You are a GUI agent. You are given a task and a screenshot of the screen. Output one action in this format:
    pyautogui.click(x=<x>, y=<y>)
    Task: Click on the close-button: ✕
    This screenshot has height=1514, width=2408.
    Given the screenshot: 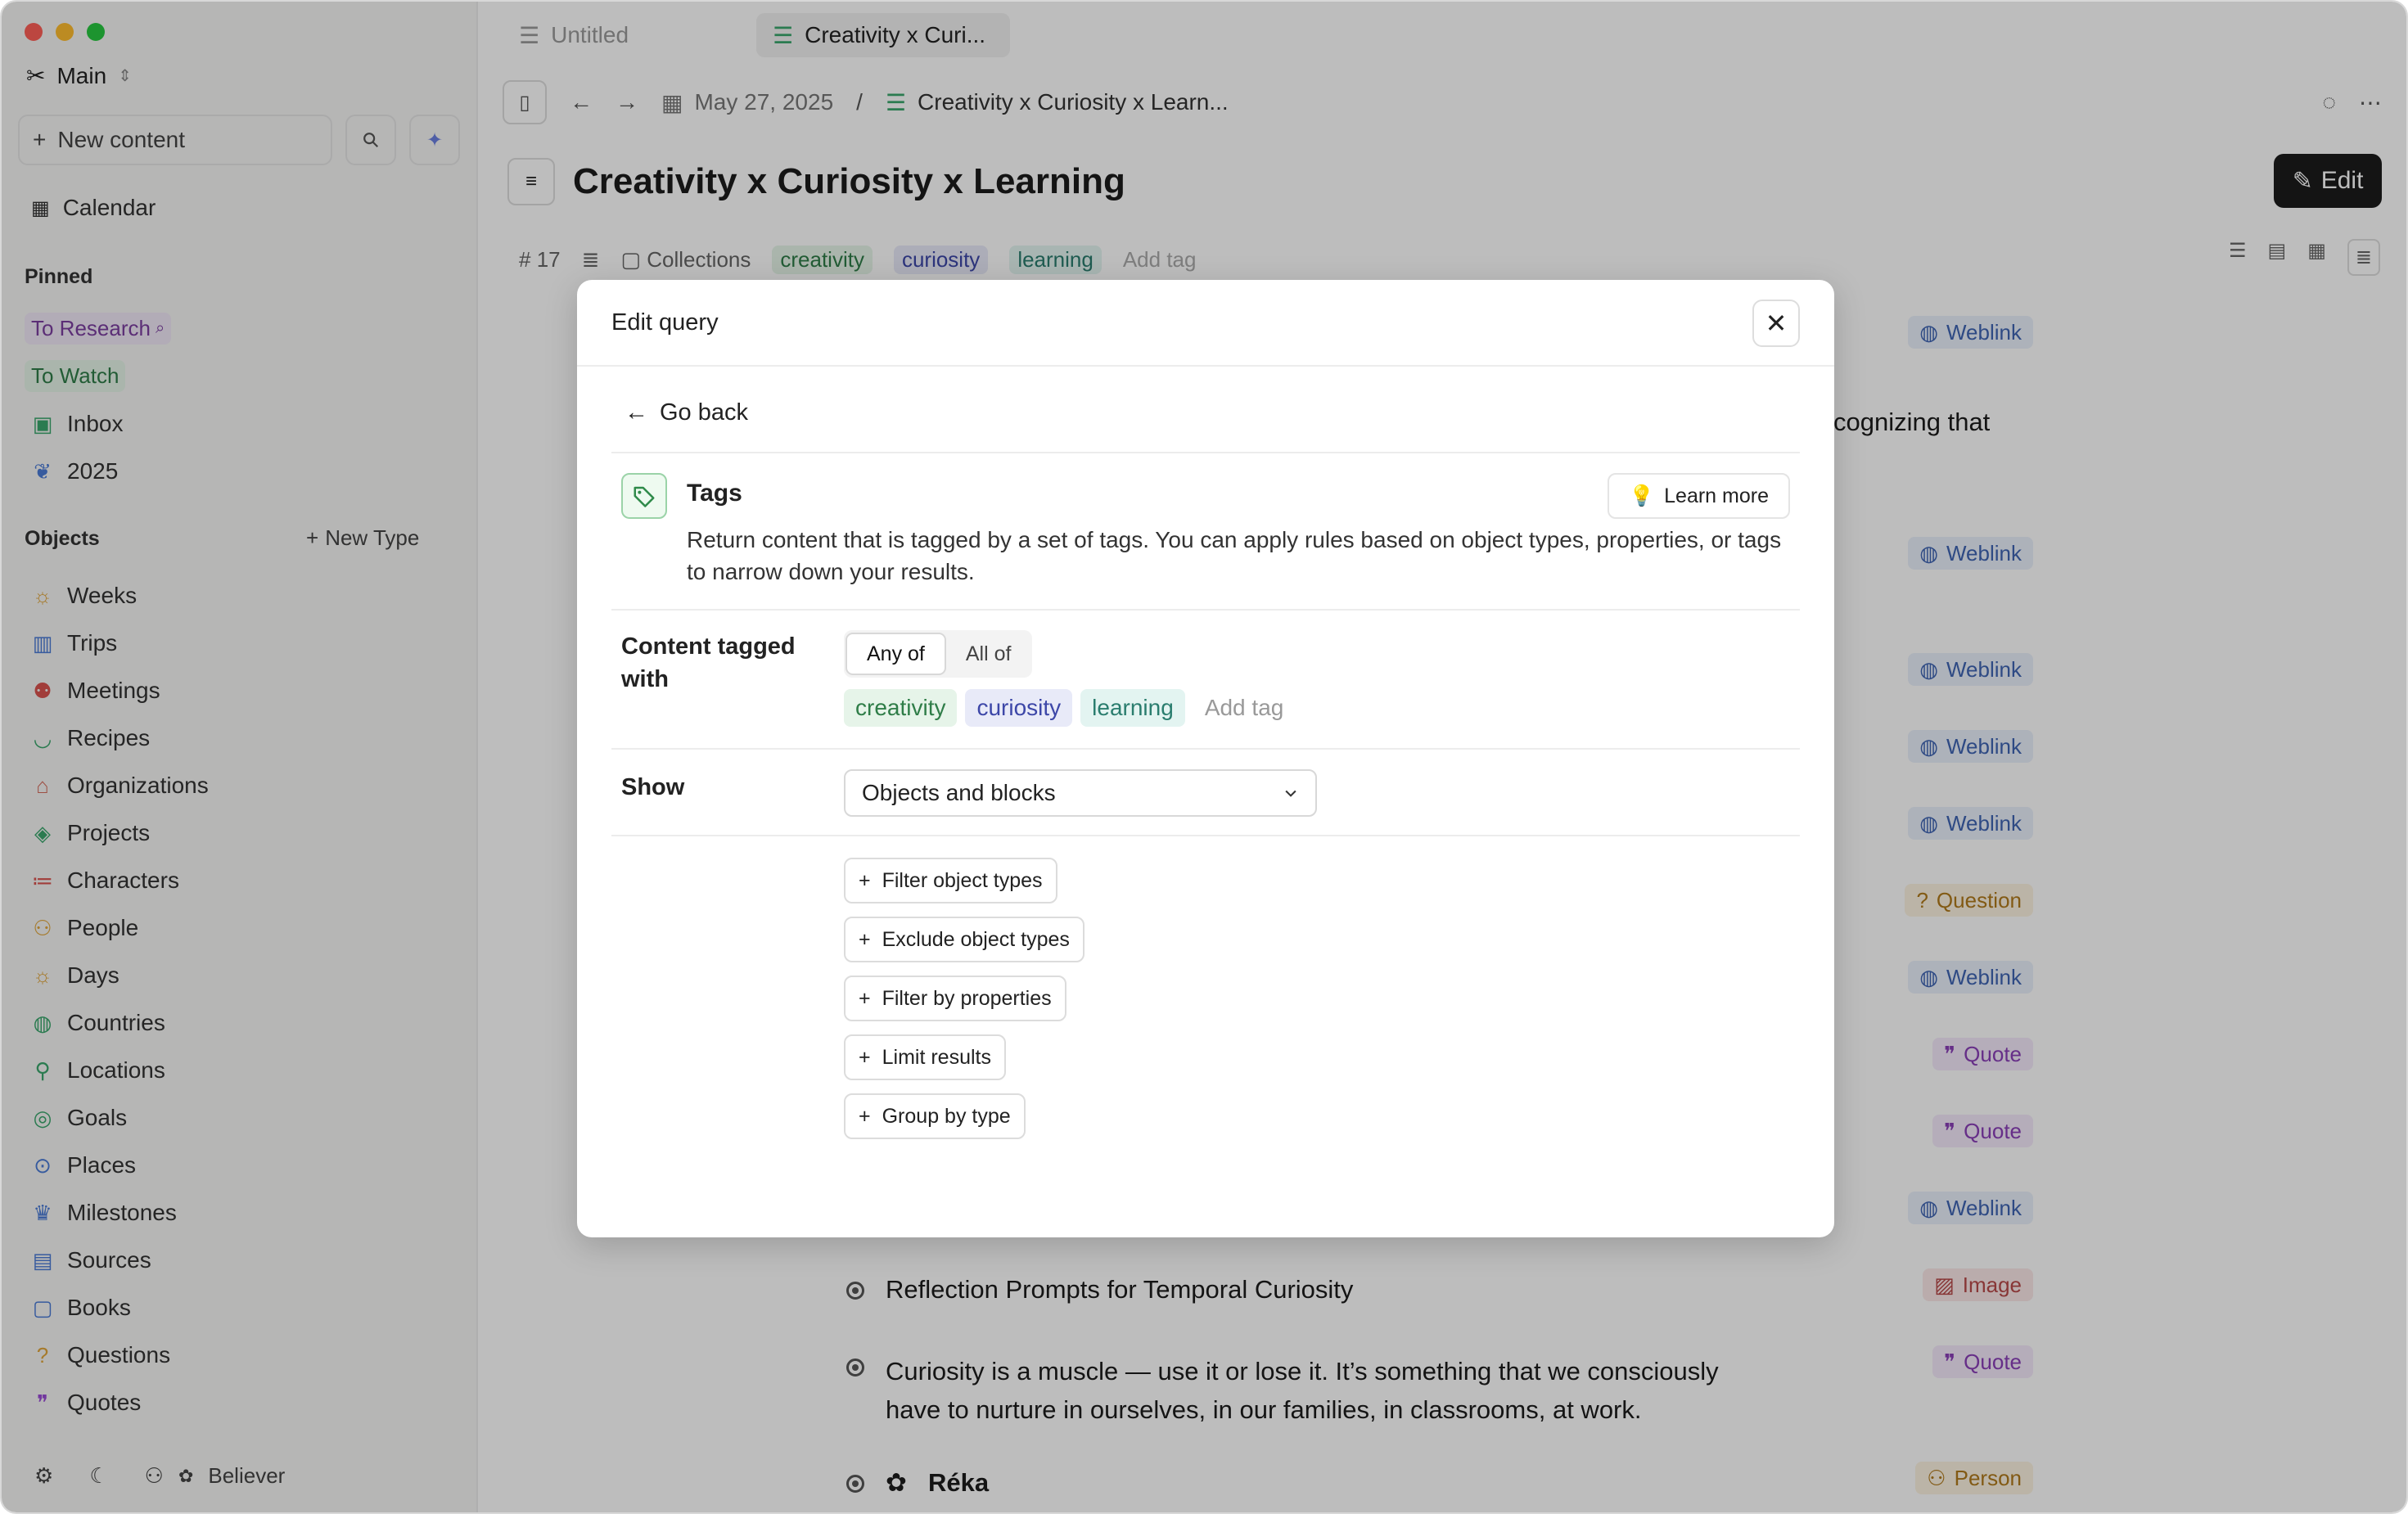 What is the action you would take?
    pyautogui.click(x=1776, y=323)
    